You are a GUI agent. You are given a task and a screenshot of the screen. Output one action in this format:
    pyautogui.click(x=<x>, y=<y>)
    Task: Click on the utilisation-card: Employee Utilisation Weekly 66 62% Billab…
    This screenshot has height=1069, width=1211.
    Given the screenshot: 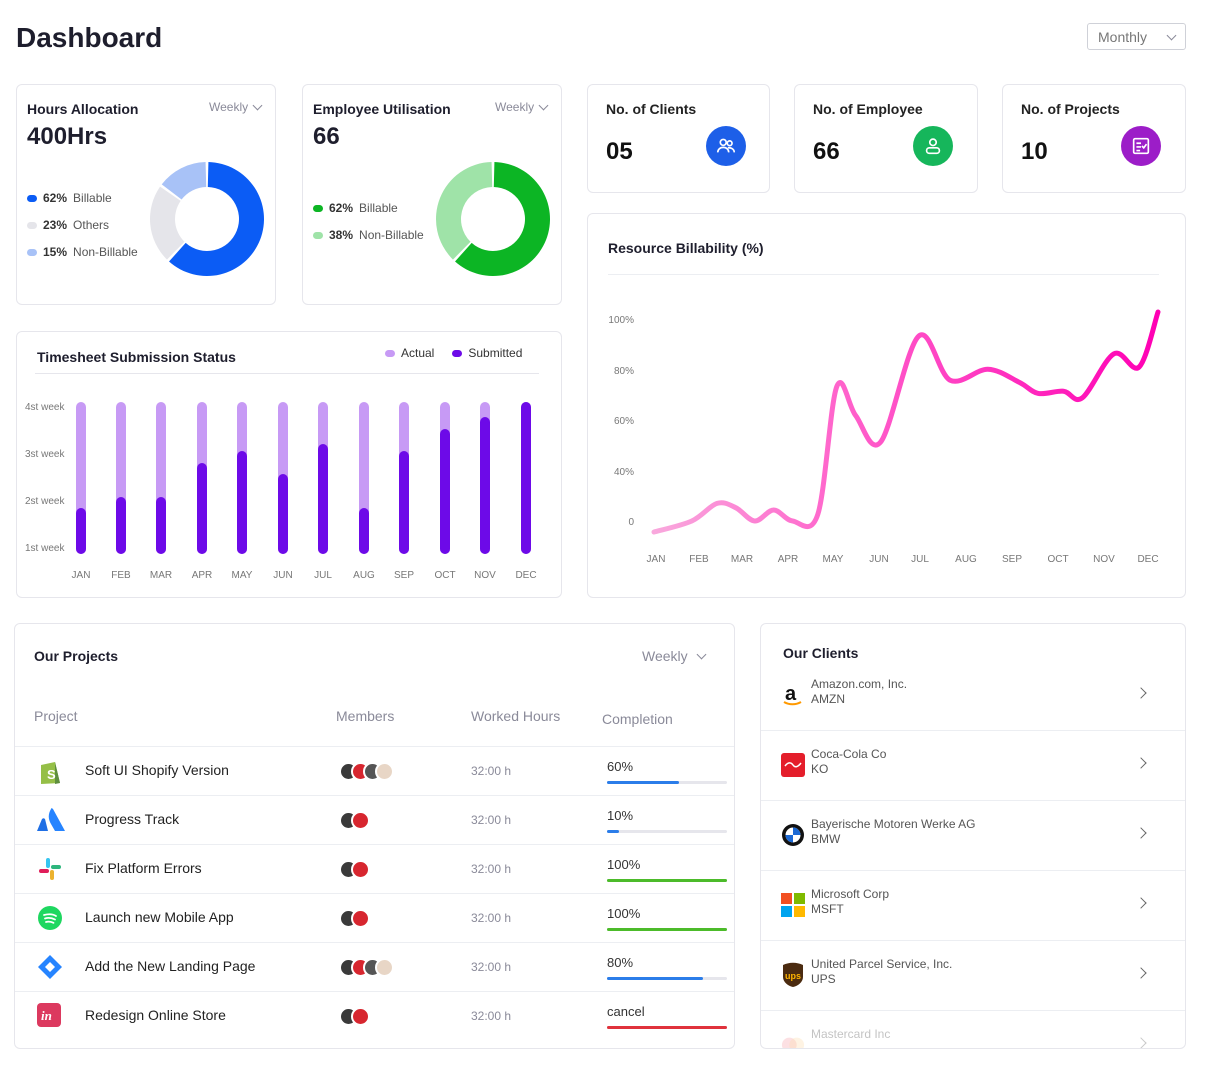 What is the action you would take?
    pyautogui.click(x=432, y=194)
    